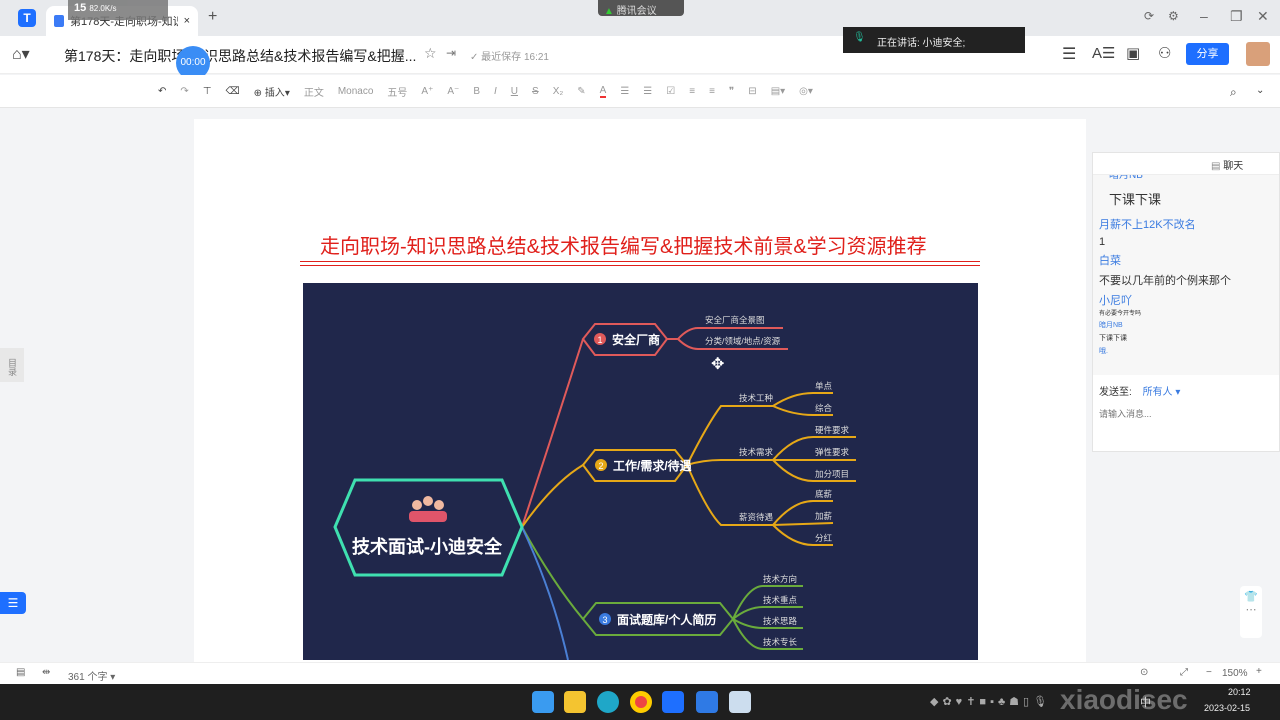 This screenshot has width=1280, height=720. Describe the element at coordinates (824, 494) in the screenshot. I see `leaf-label: 底薪` at that location.